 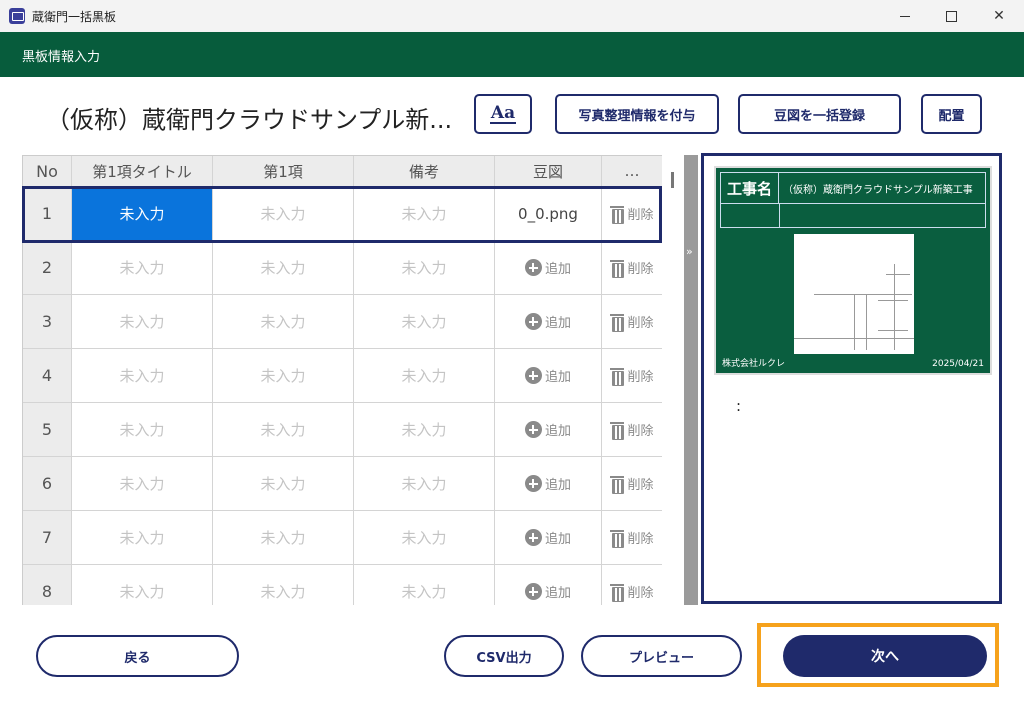 What do you see at coordinates (47, 537) in the screenshot?
I see `row-number: 7` at bounding box center [47, 537].